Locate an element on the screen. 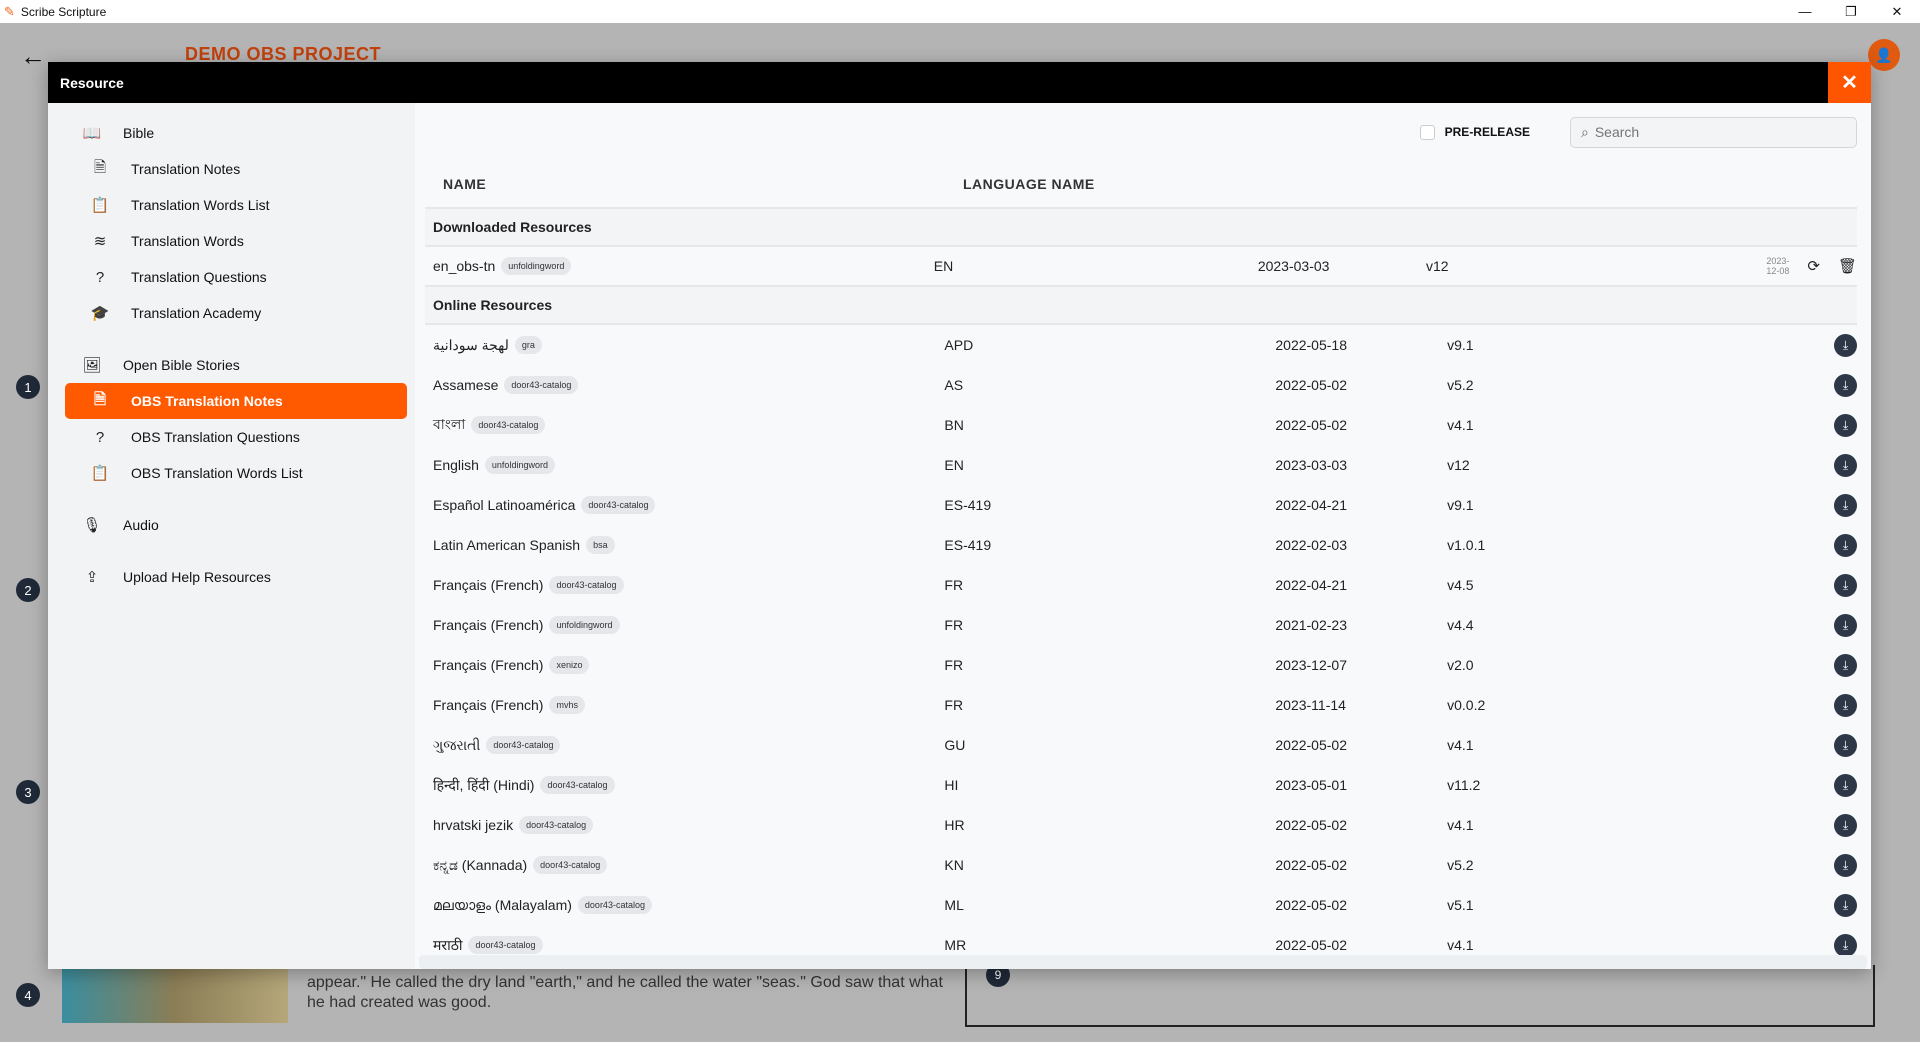 The image size is (1920, 1042). search-input is located at coordinates (1709, 132).